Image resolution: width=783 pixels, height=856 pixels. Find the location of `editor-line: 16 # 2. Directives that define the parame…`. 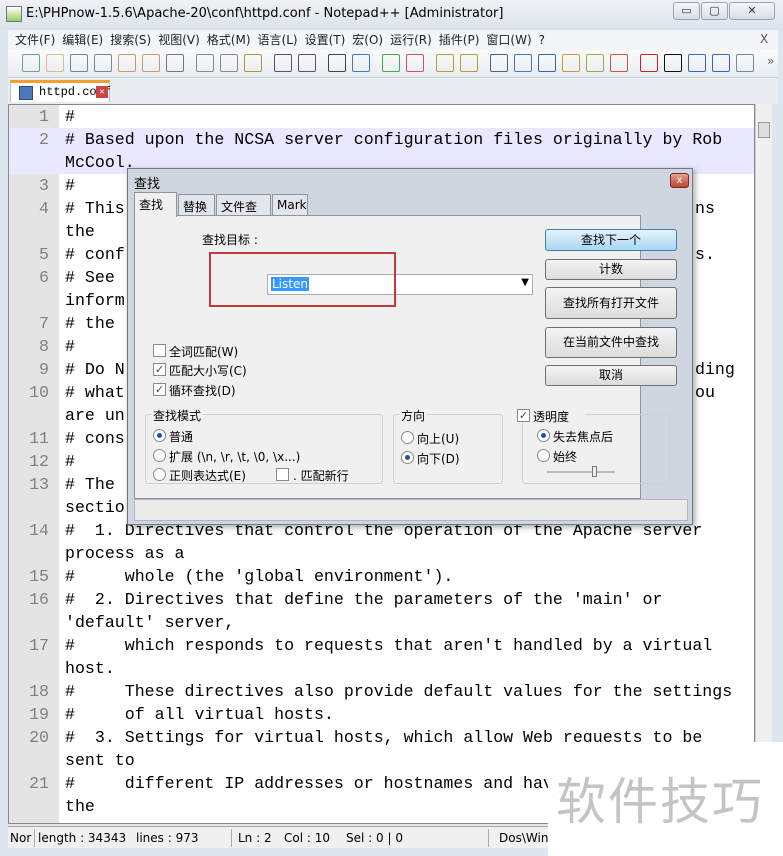

editor-line: 16 # 2. Directives that define the parame… is located at coordinates (381, 599).